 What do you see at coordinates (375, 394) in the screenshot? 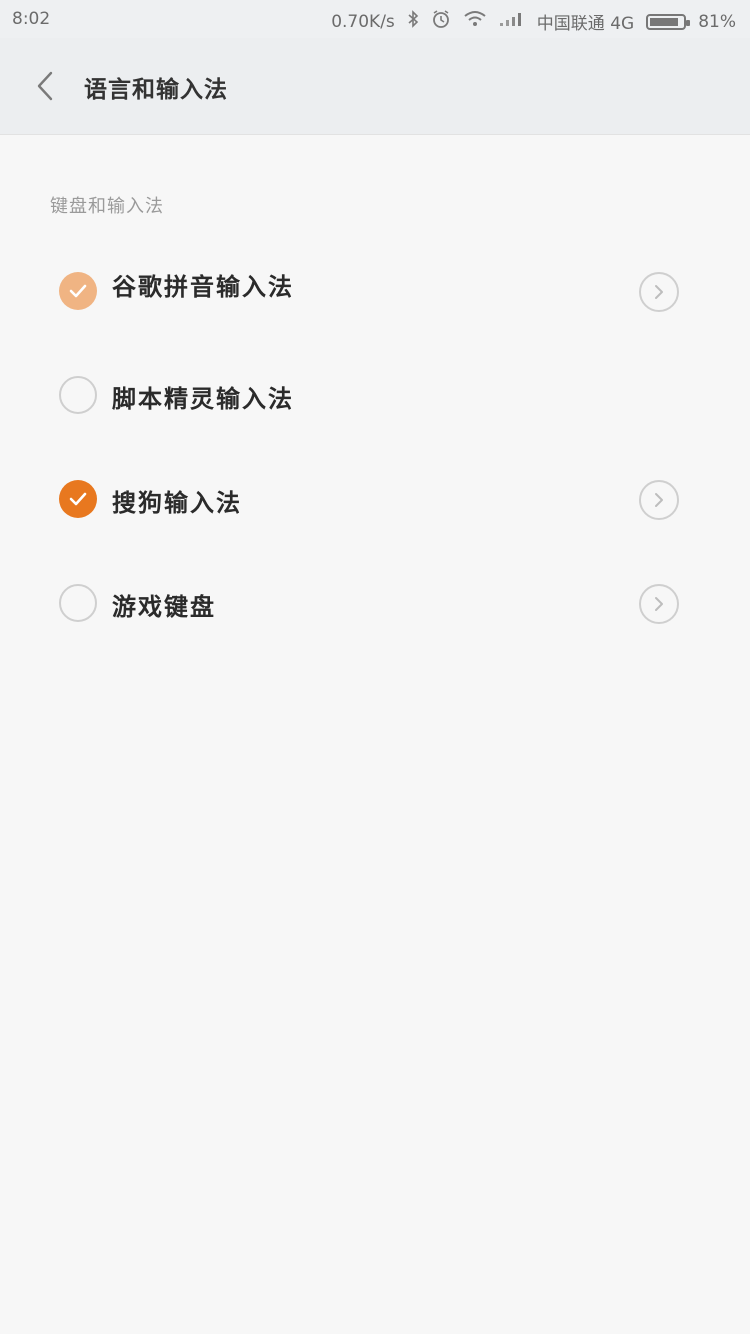
I see `input-method-row-script-sprite: 脚本精灵输入法` at bounding box center [375, 394].